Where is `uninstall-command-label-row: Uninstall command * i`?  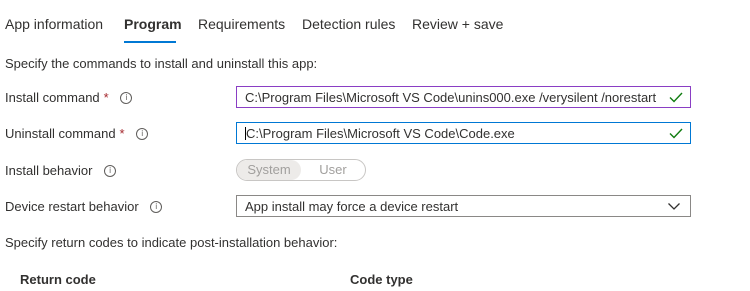 uninstall-command-label-row: Uninstall command * i is located at coordinates (77, 133).